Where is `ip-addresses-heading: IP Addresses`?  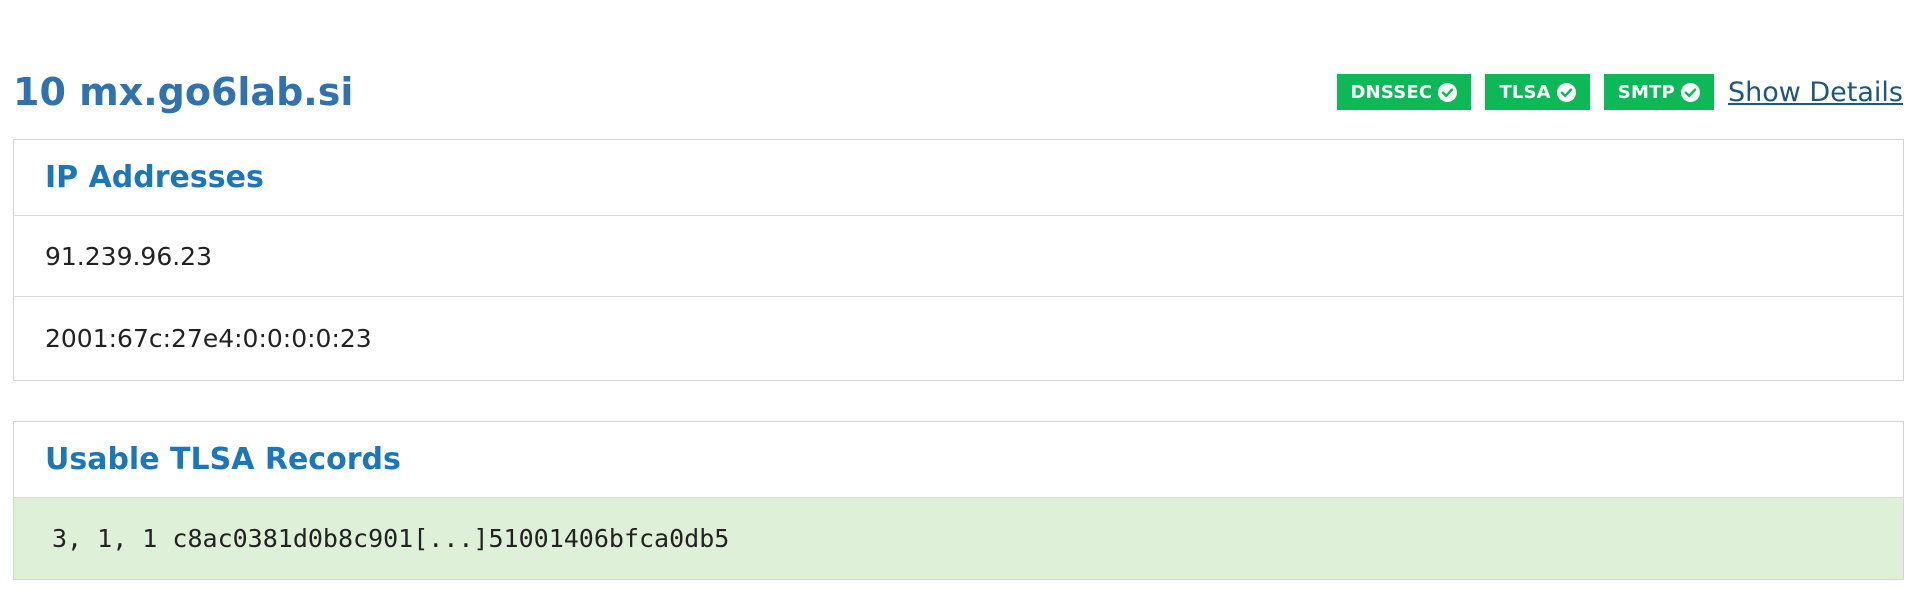
ip-addresses-heading: IP Addresses is located at coordinates (958, 178).